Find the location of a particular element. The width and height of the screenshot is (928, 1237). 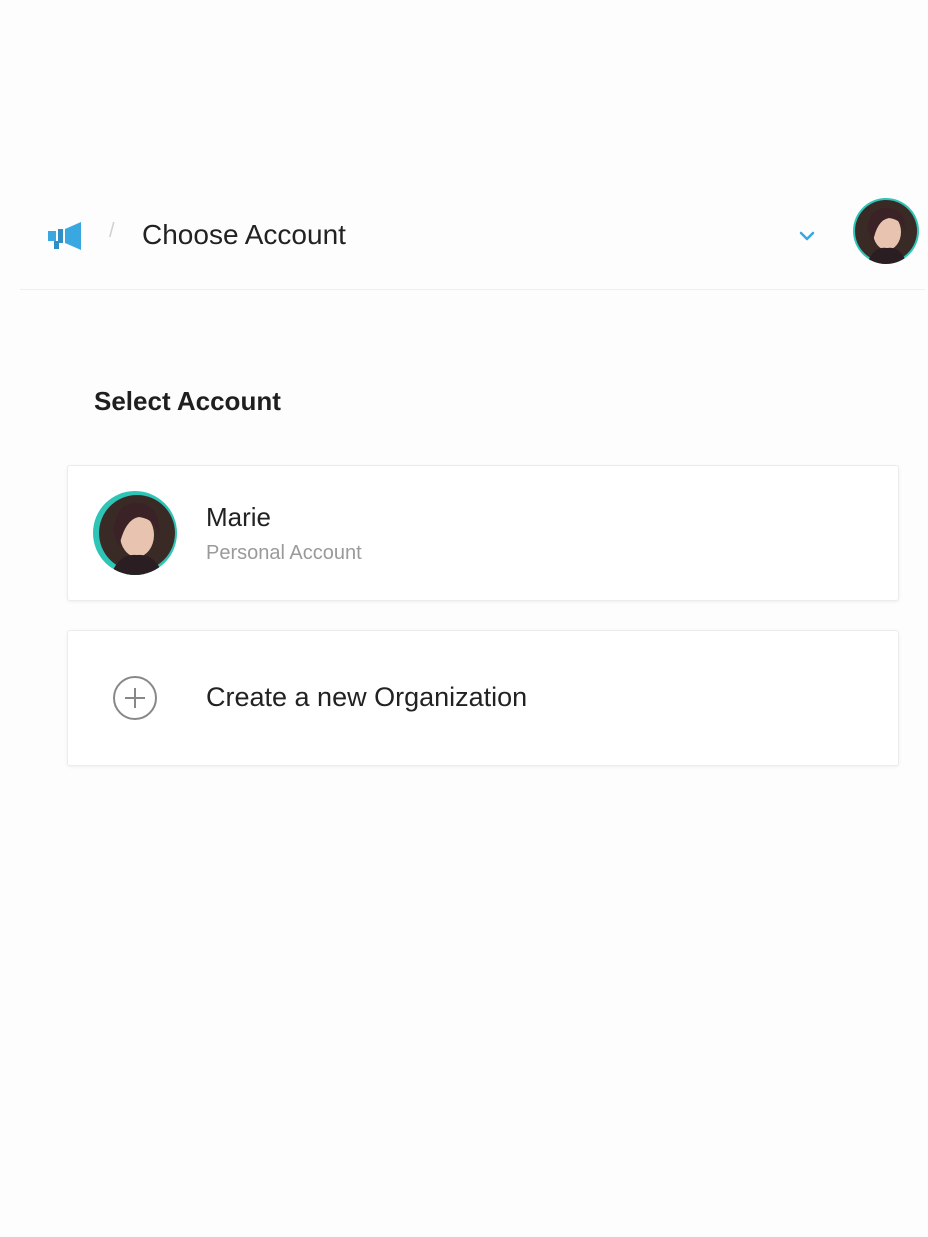

top-bar: / Choose Account is located at coordinates (472, 235).